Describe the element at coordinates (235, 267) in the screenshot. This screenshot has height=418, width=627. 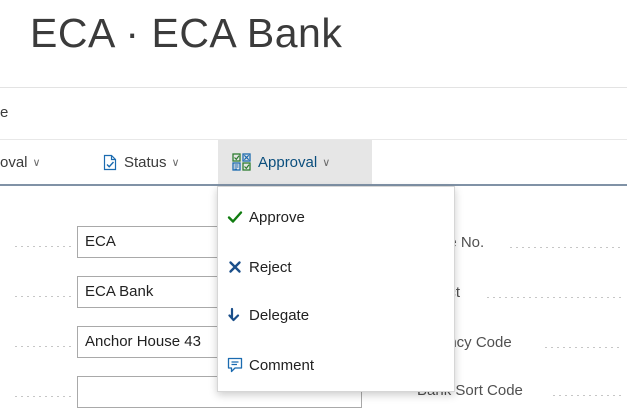
I see `x-icon` at that location.